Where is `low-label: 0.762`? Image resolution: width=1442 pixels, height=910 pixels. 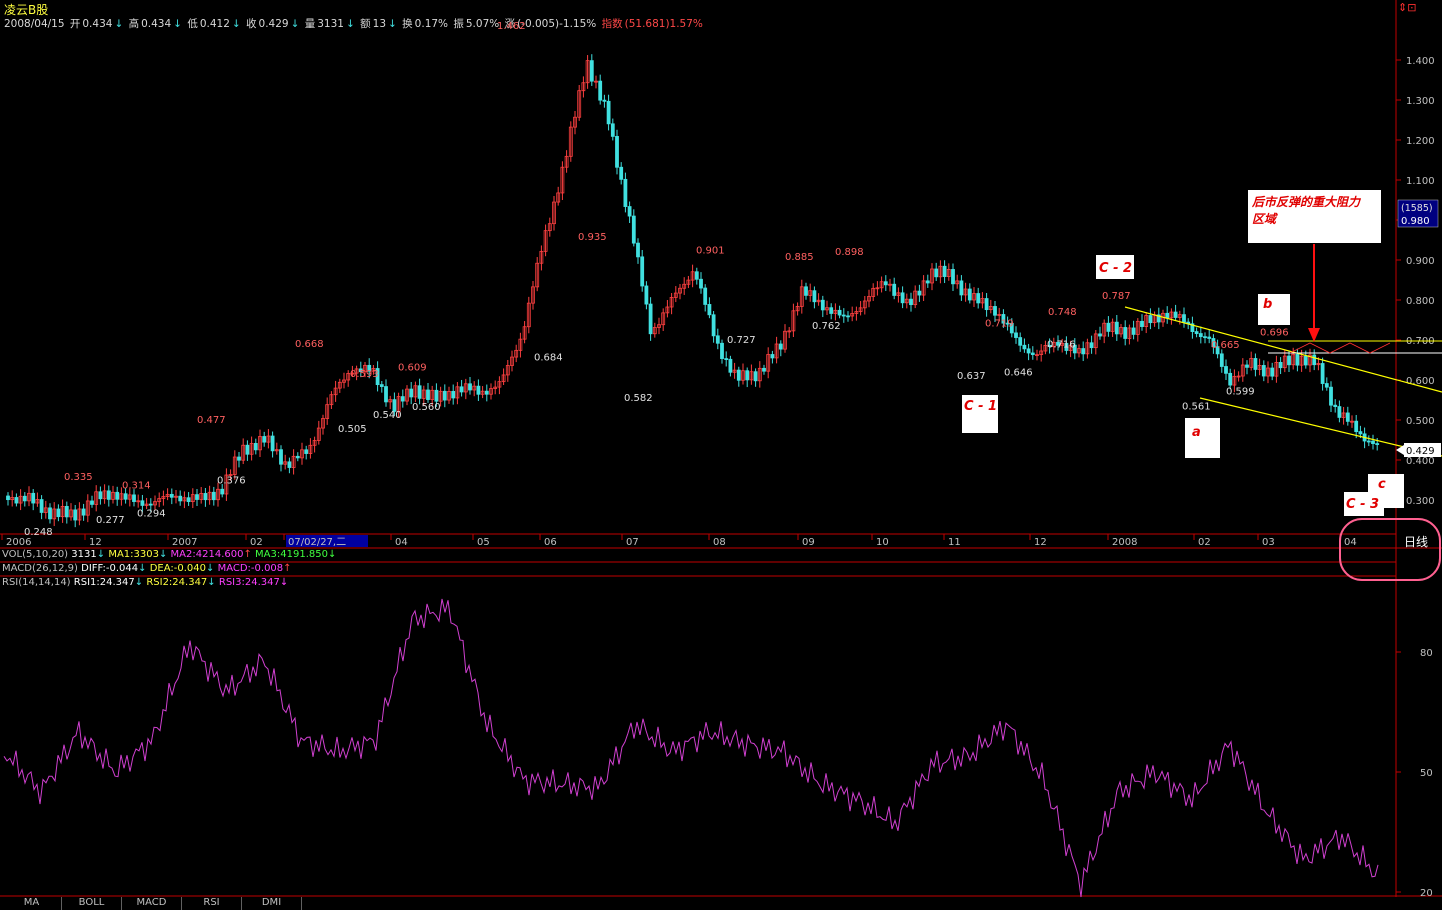 low-label: 0.762 is located at coordinates (826, 326).